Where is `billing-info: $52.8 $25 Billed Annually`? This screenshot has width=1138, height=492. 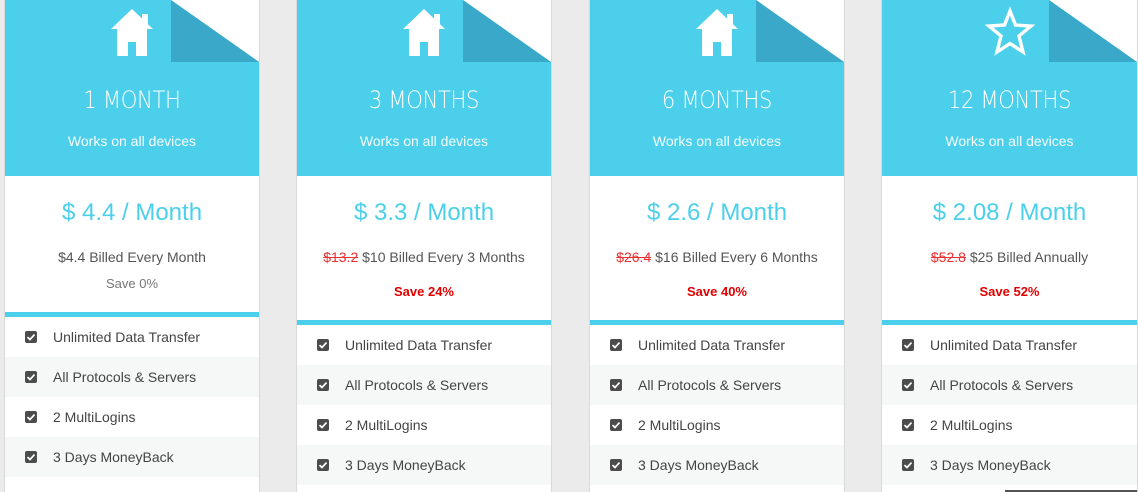
billing-info: $52.8 $25 Billed Annually is located at coordinates (1009, 257).